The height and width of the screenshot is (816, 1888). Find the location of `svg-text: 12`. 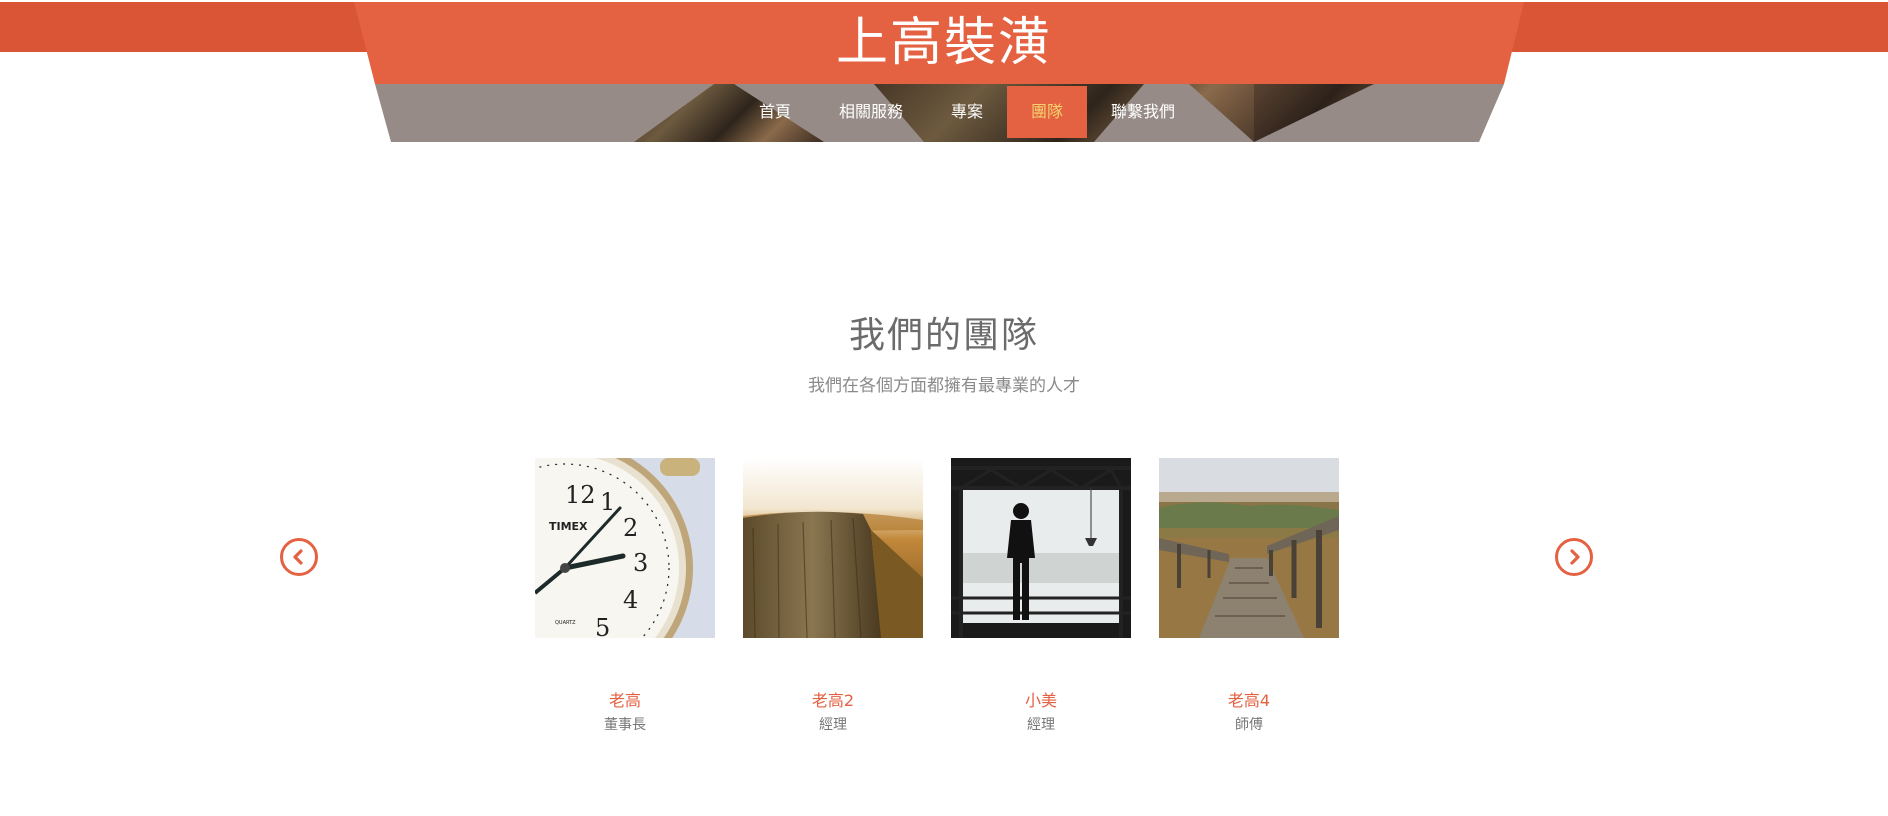

svg-text: 12 is located at coordinates (580, 495).